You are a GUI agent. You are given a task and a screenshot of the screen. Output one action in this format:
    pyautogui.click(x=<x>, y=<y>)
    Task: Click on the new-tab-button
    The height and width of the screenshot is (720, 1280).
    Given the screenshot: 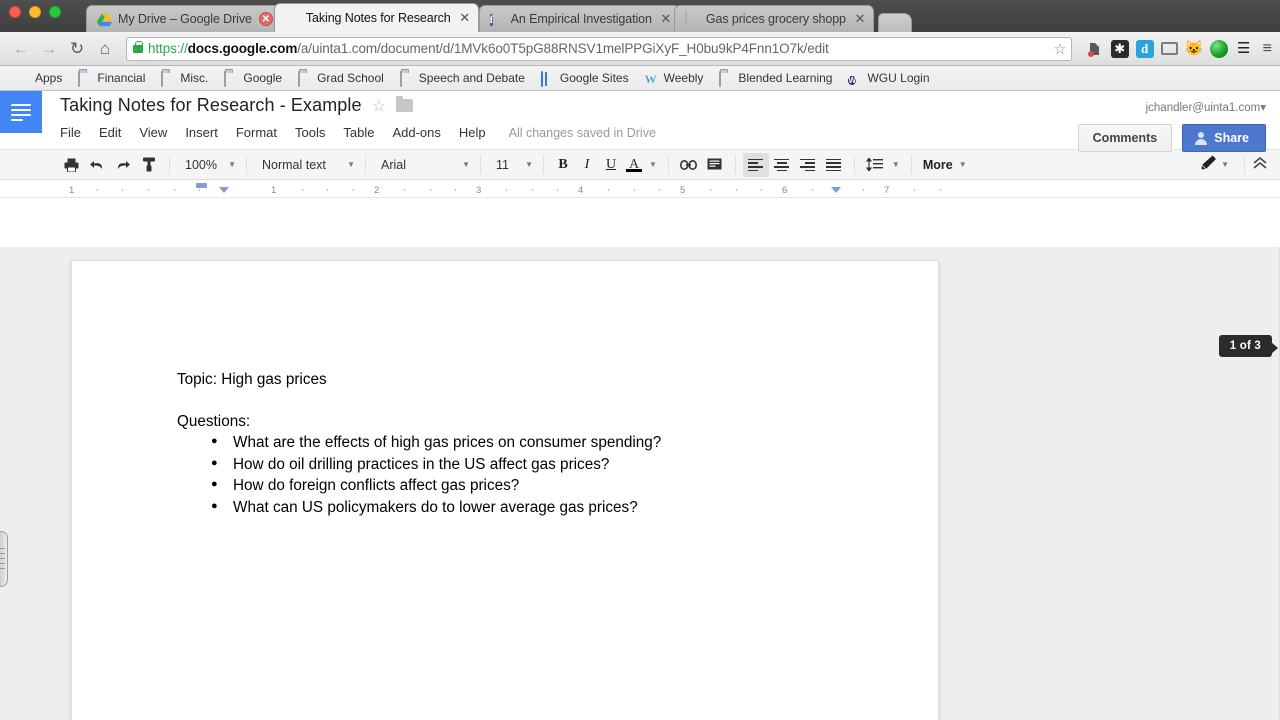 What is the action you would take?
    pyautogui.click(x=894, y=22)
    